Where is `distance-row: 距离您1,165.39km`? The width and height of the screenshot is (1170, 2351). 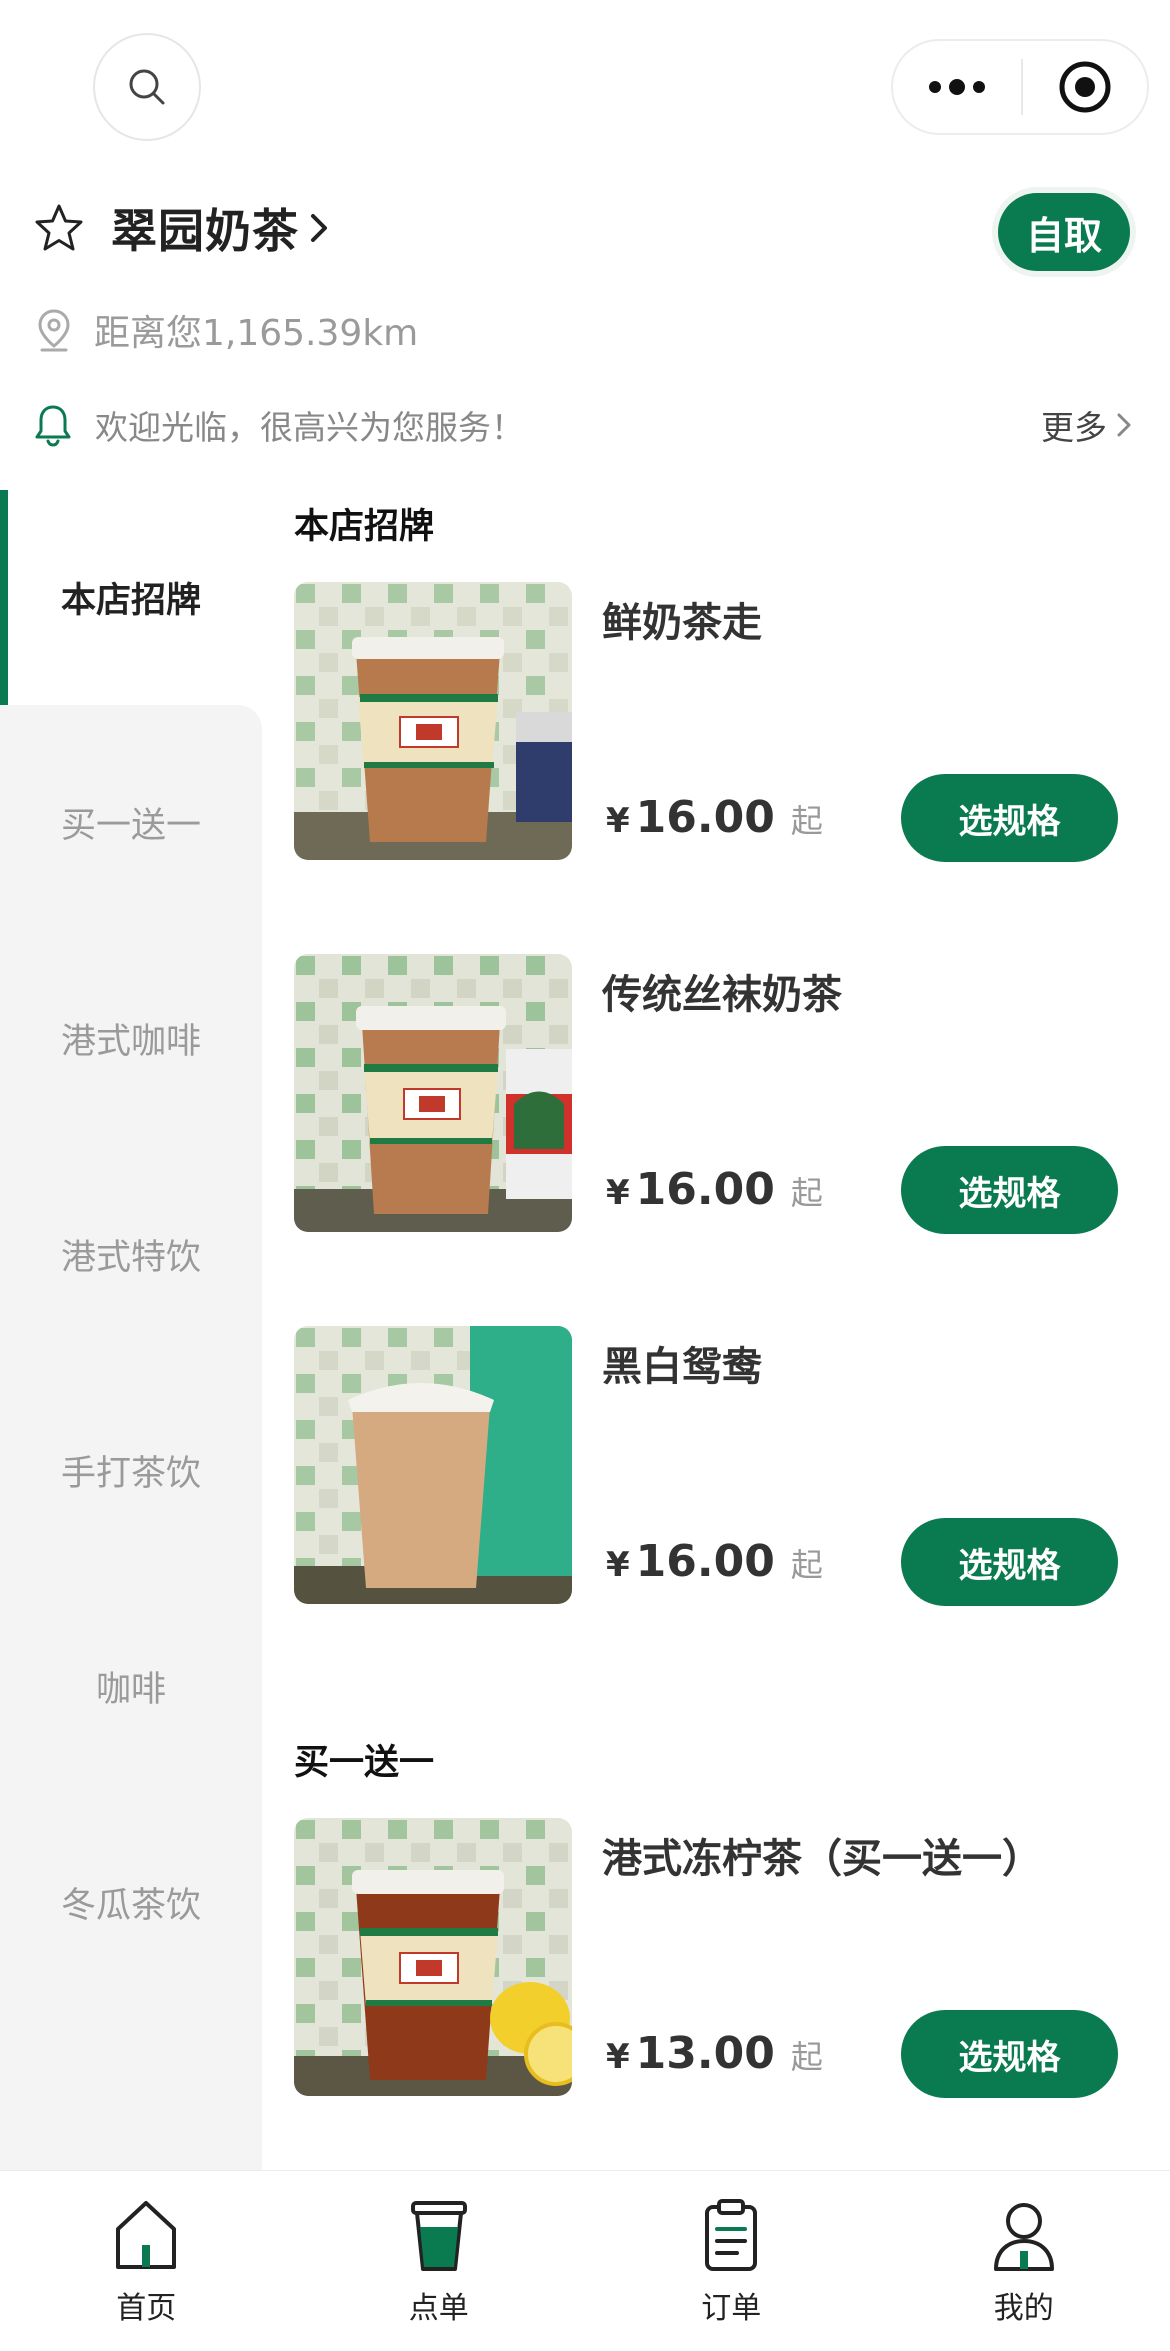
distance-row: 距离您1,165.39km is located at coordinates (227, 330).